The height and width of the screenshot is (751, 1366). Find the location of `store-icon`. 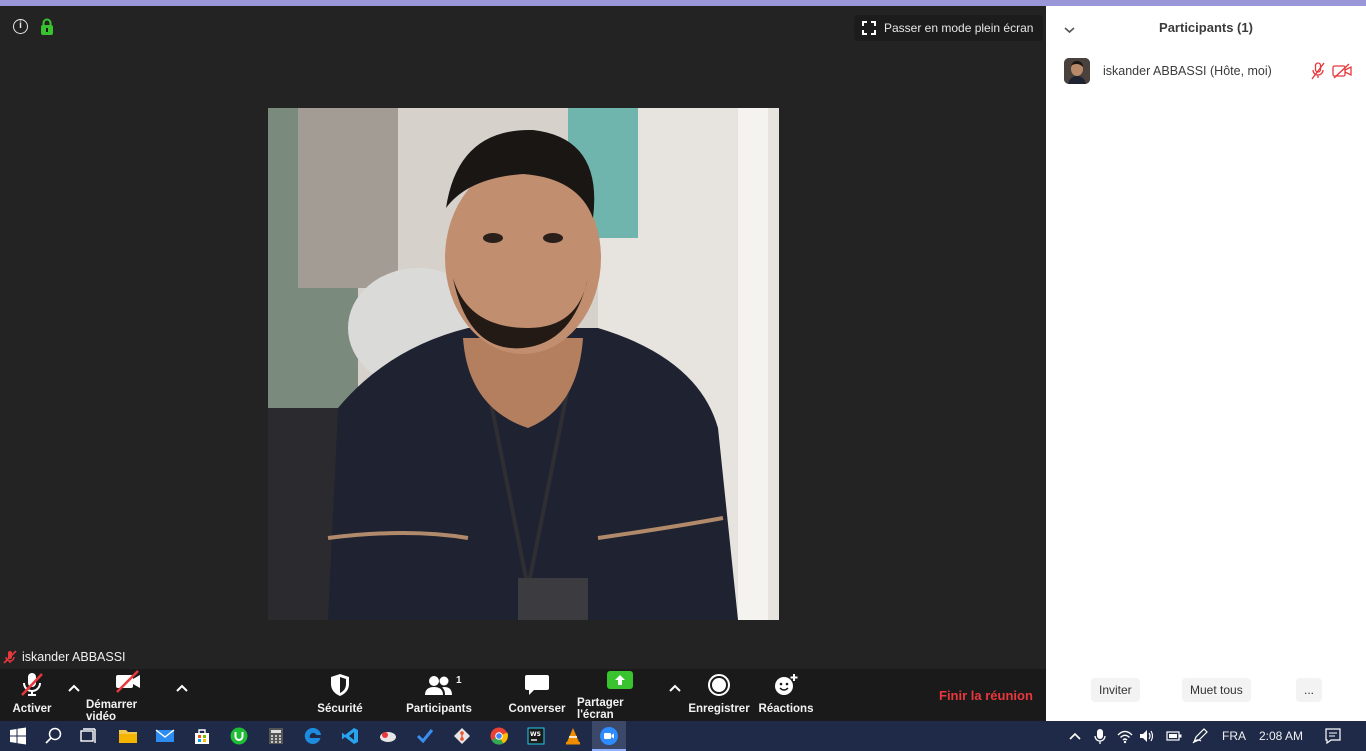

store-icon is located at coordinates (202, 736).